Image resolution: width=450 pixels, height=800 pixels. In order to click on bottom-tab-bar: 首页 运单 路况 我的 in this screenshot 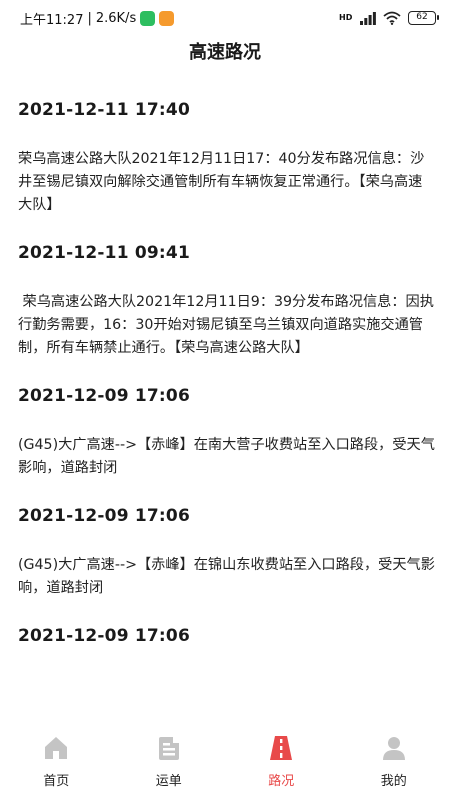, I will do `click(225, 764)`.